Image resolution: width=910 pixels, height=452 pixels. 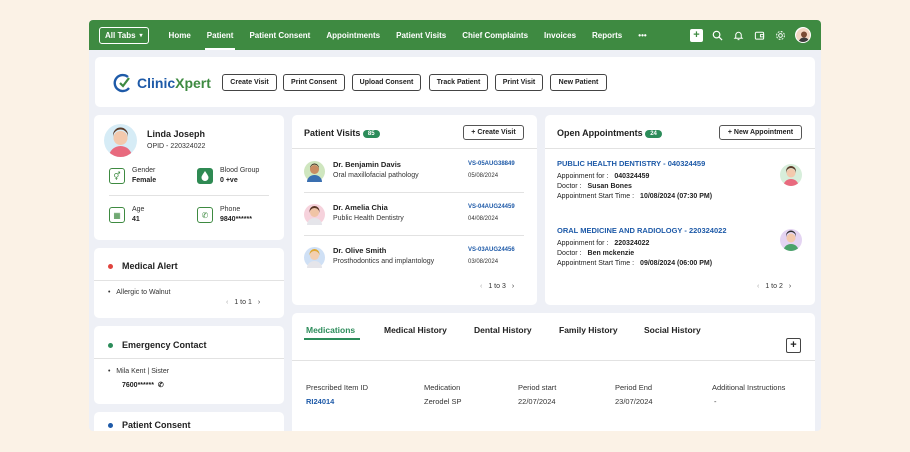 I want to click on print-visit-button: Print Visit, so click(x=519, y=82).